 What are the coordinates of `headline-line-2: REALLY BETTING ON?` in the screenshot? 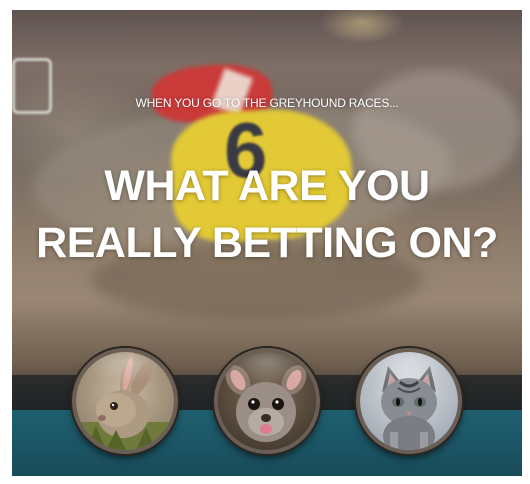 It's located at (267, 243).